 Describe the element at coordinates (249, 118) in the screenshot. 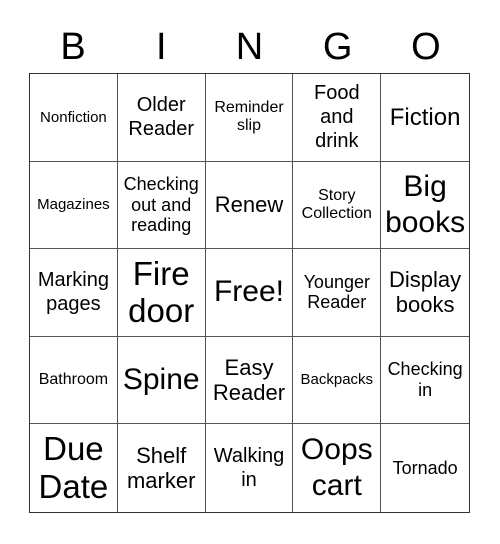

I see `bingo-cell: Reminder slip` at that location.